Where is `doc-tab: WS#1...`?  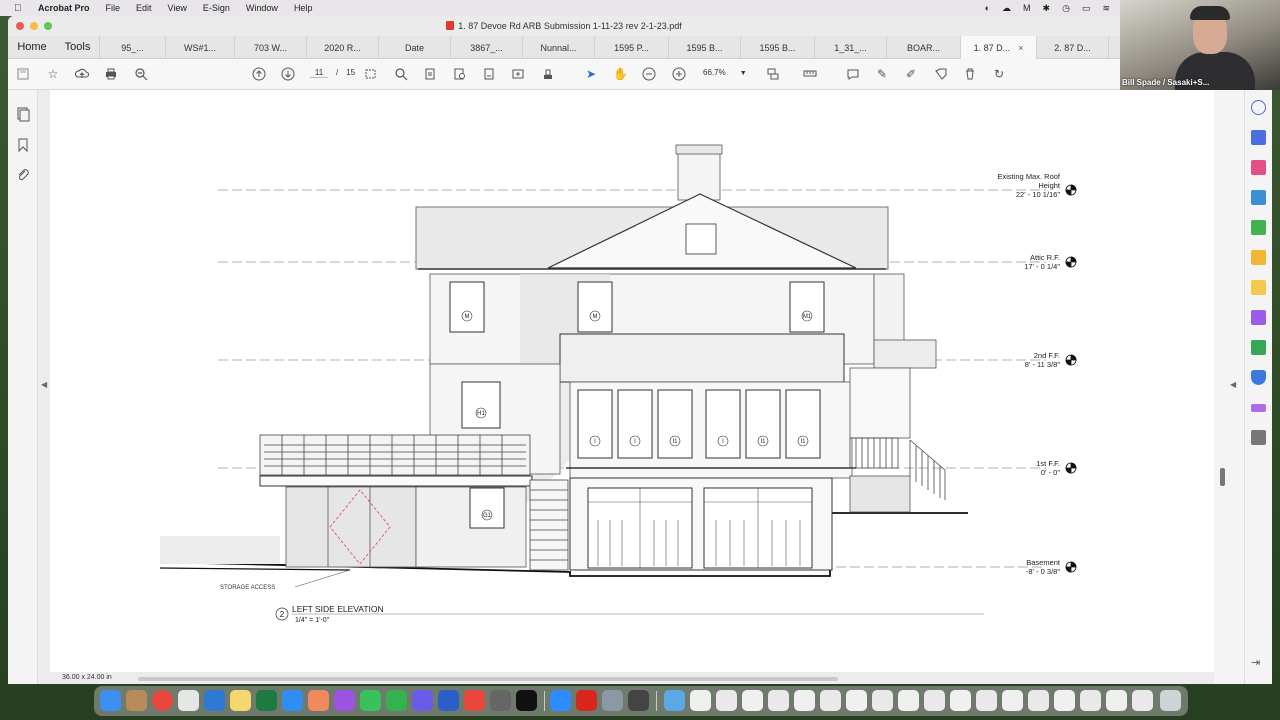
doc-tab: WS#1... is located at coordinates (200, 47).